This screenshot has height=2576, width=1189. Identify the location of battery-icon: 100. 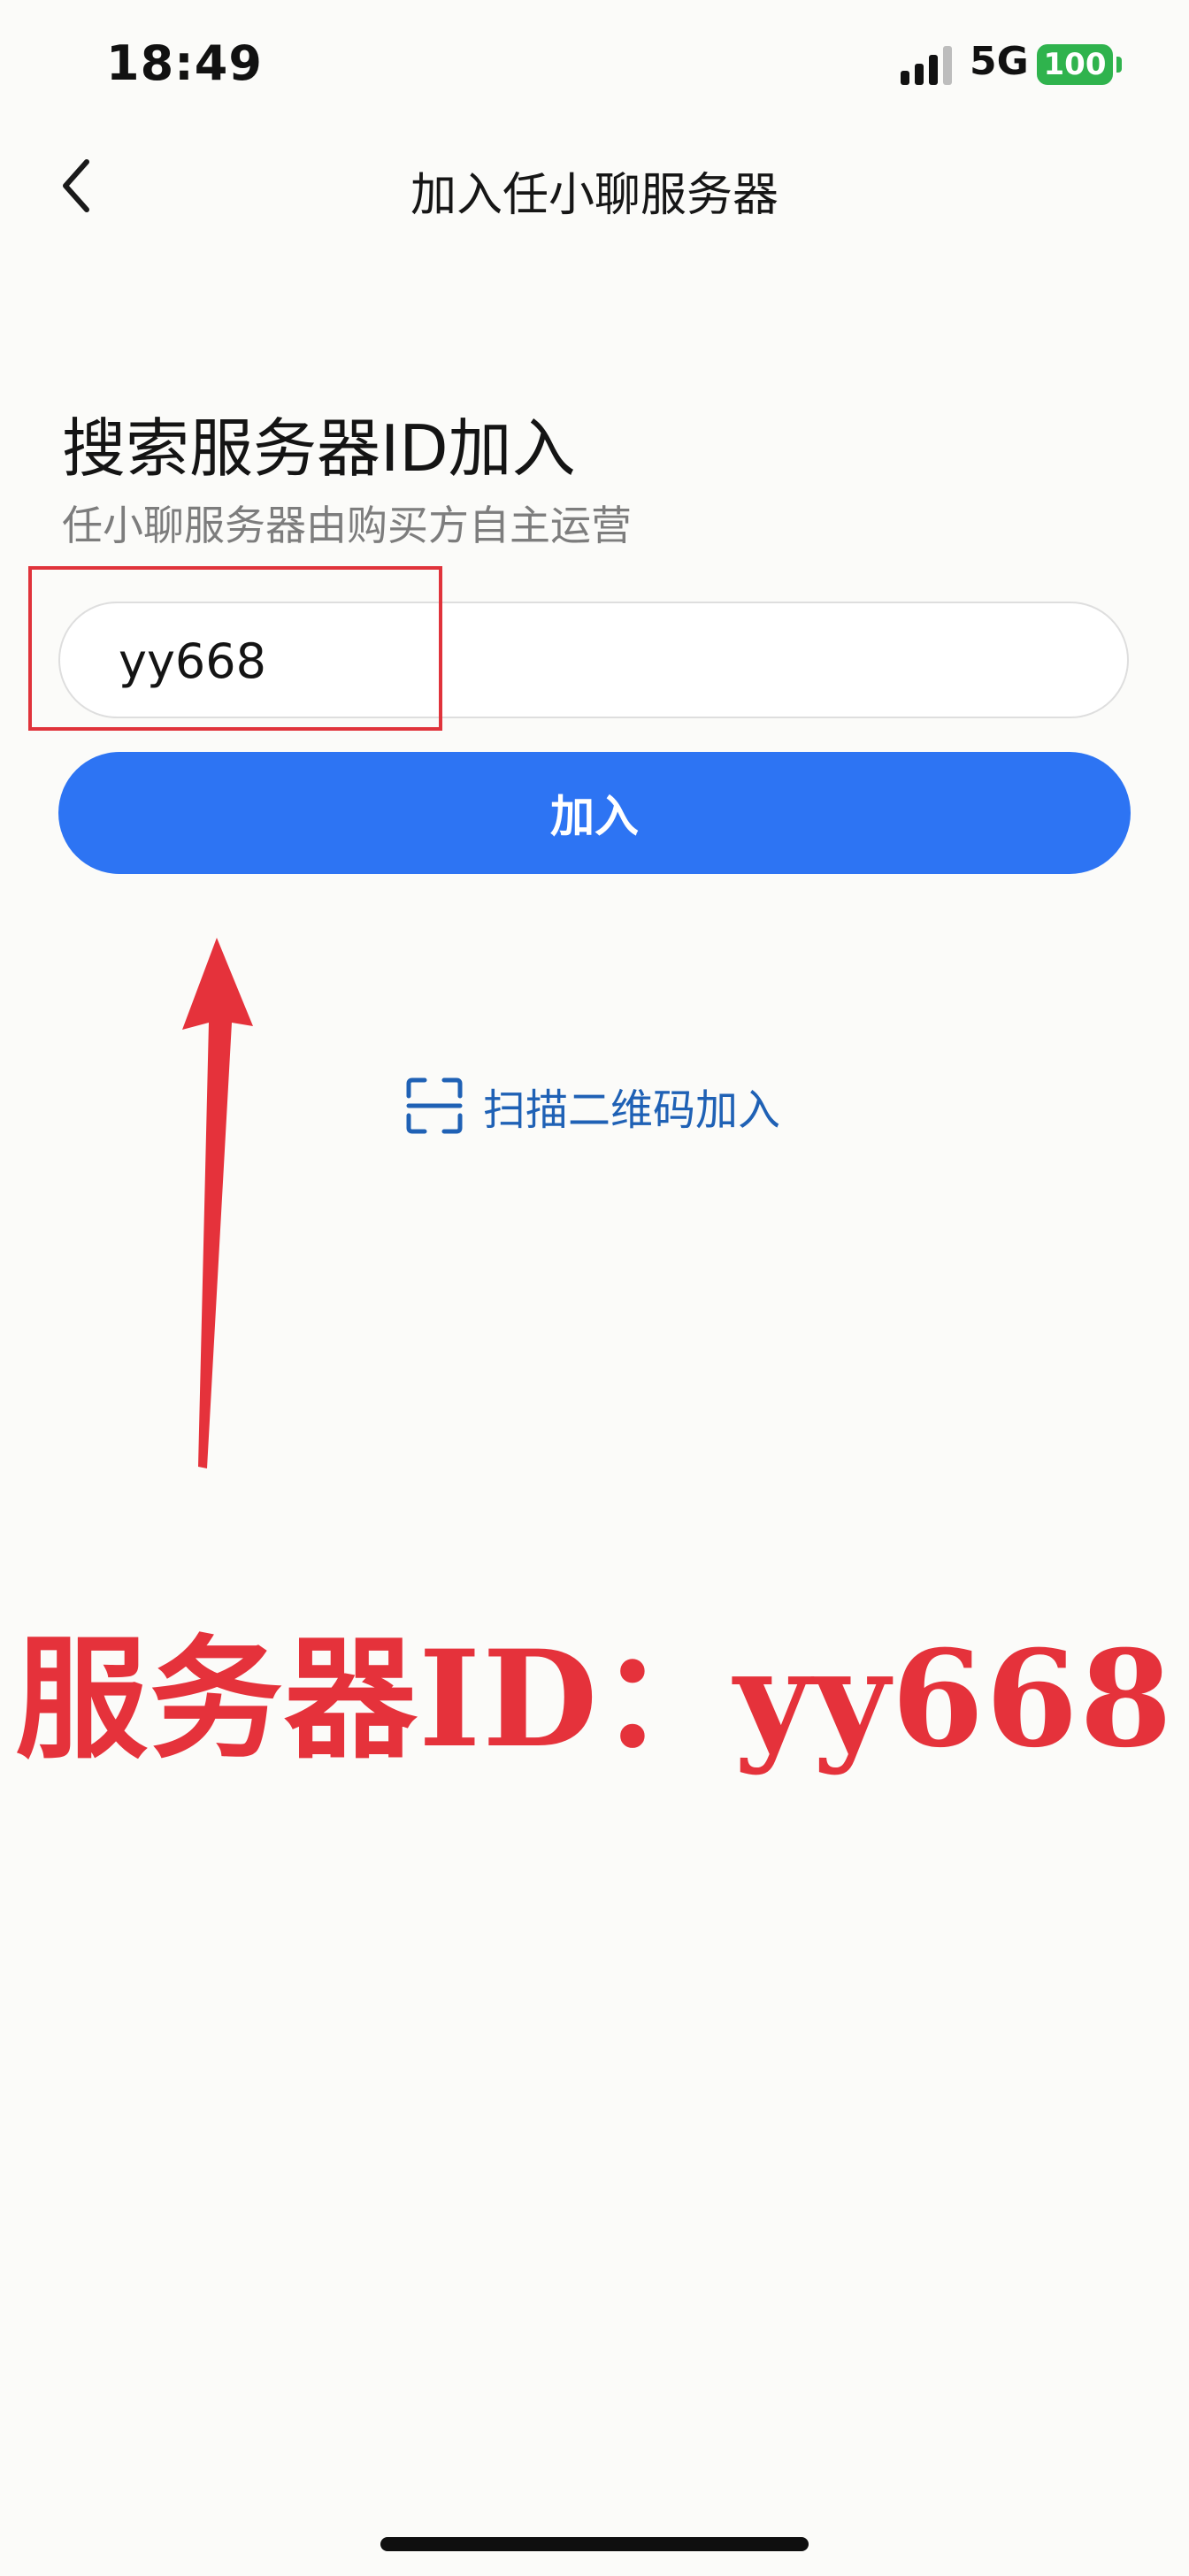
(1075, 64).